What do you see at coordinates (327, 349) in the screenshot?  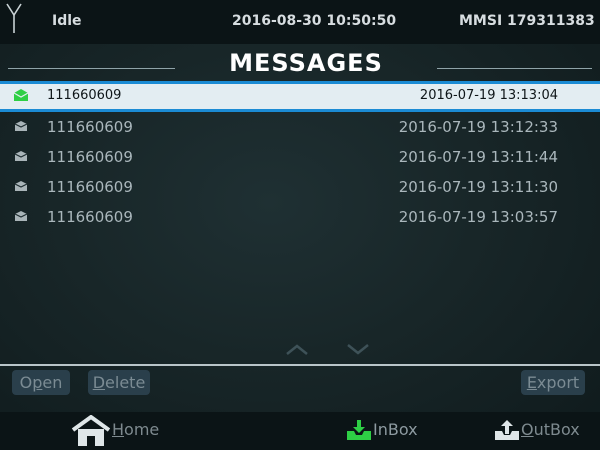 I see `scroll-arrows` at bounding box center [327, 349].